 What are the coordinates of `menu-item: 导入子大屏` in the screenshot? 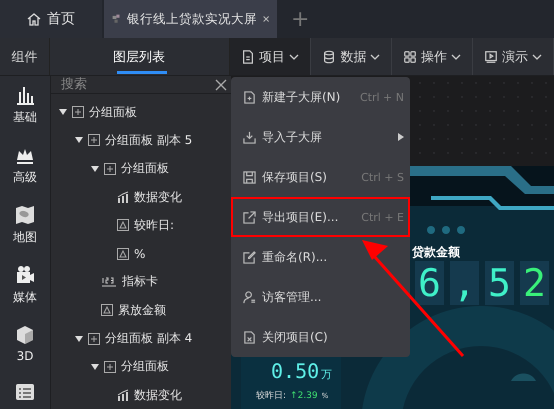 It's located at (320, 137).